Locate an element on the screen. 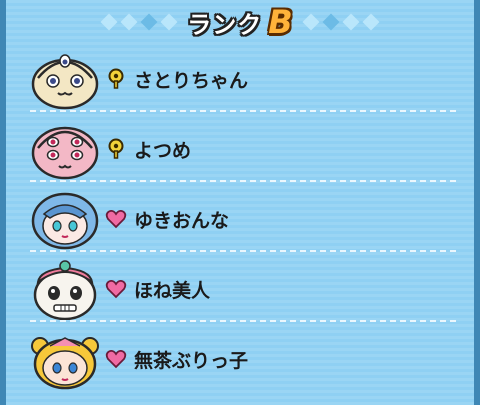  rank-title-text: ランク is located at coordinates (225, 24).